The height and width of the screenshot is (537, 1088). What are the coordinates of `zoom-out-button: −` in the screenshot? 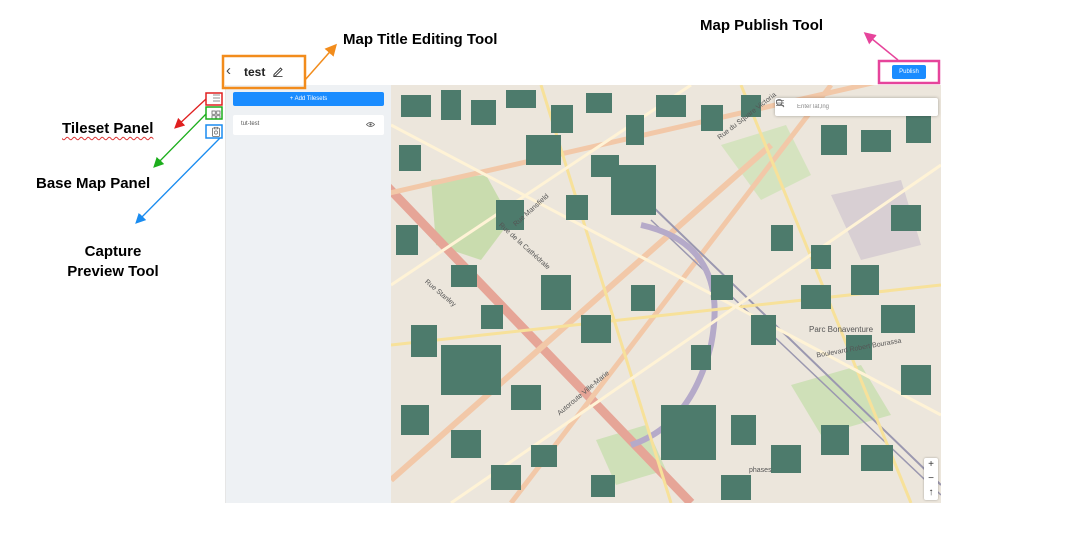 It's located at (931, 479).